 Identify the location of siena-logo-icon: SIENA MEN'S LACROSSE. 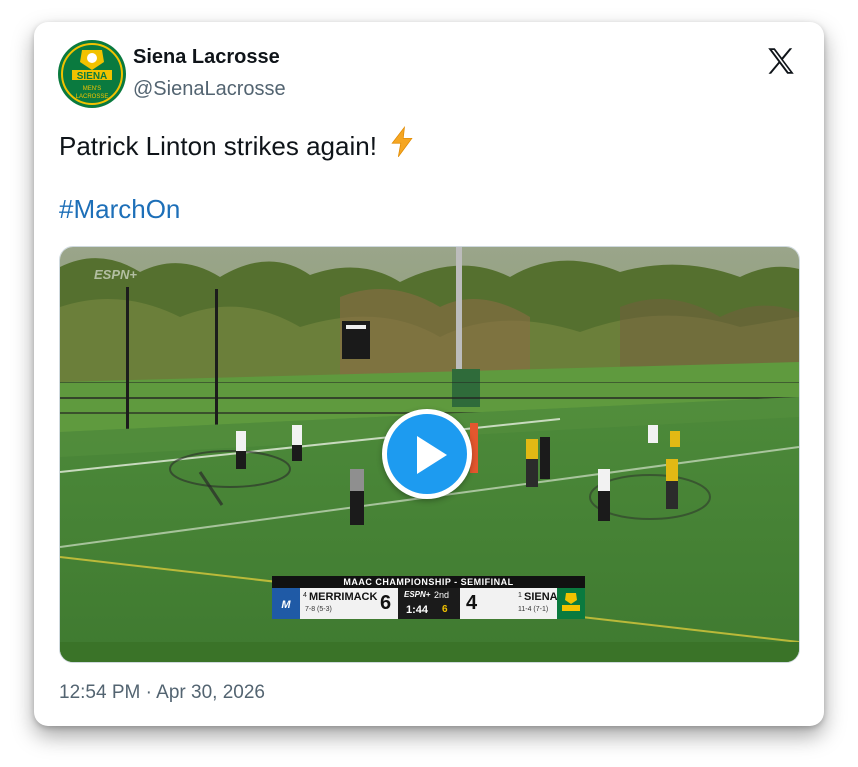
(92, 74).